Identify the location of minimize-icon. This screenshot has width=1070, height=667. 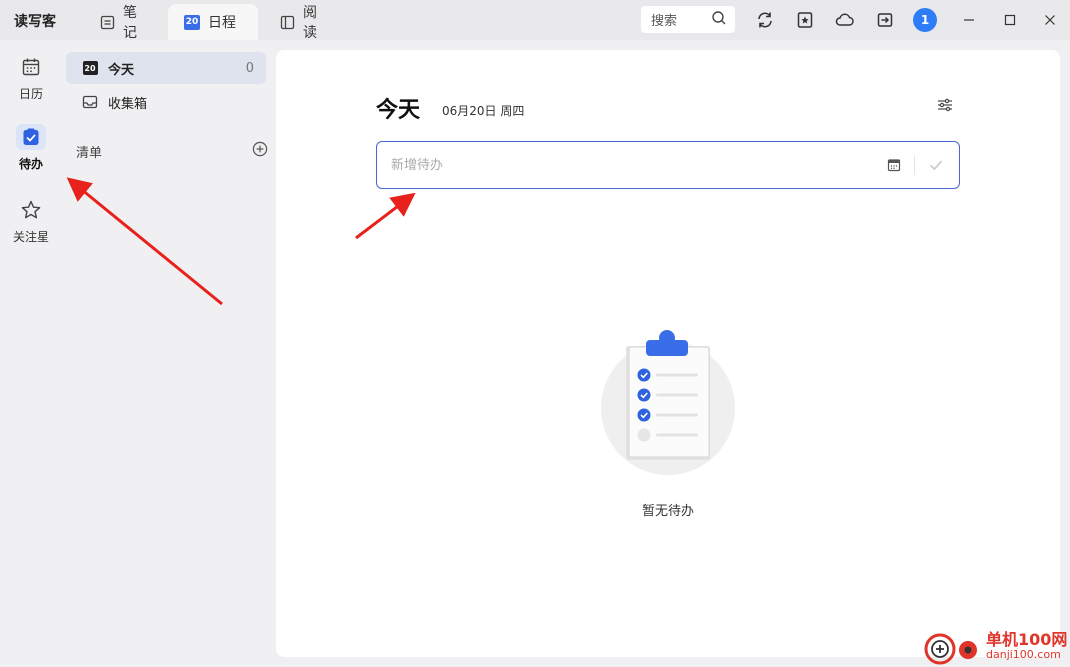
(969, 20).